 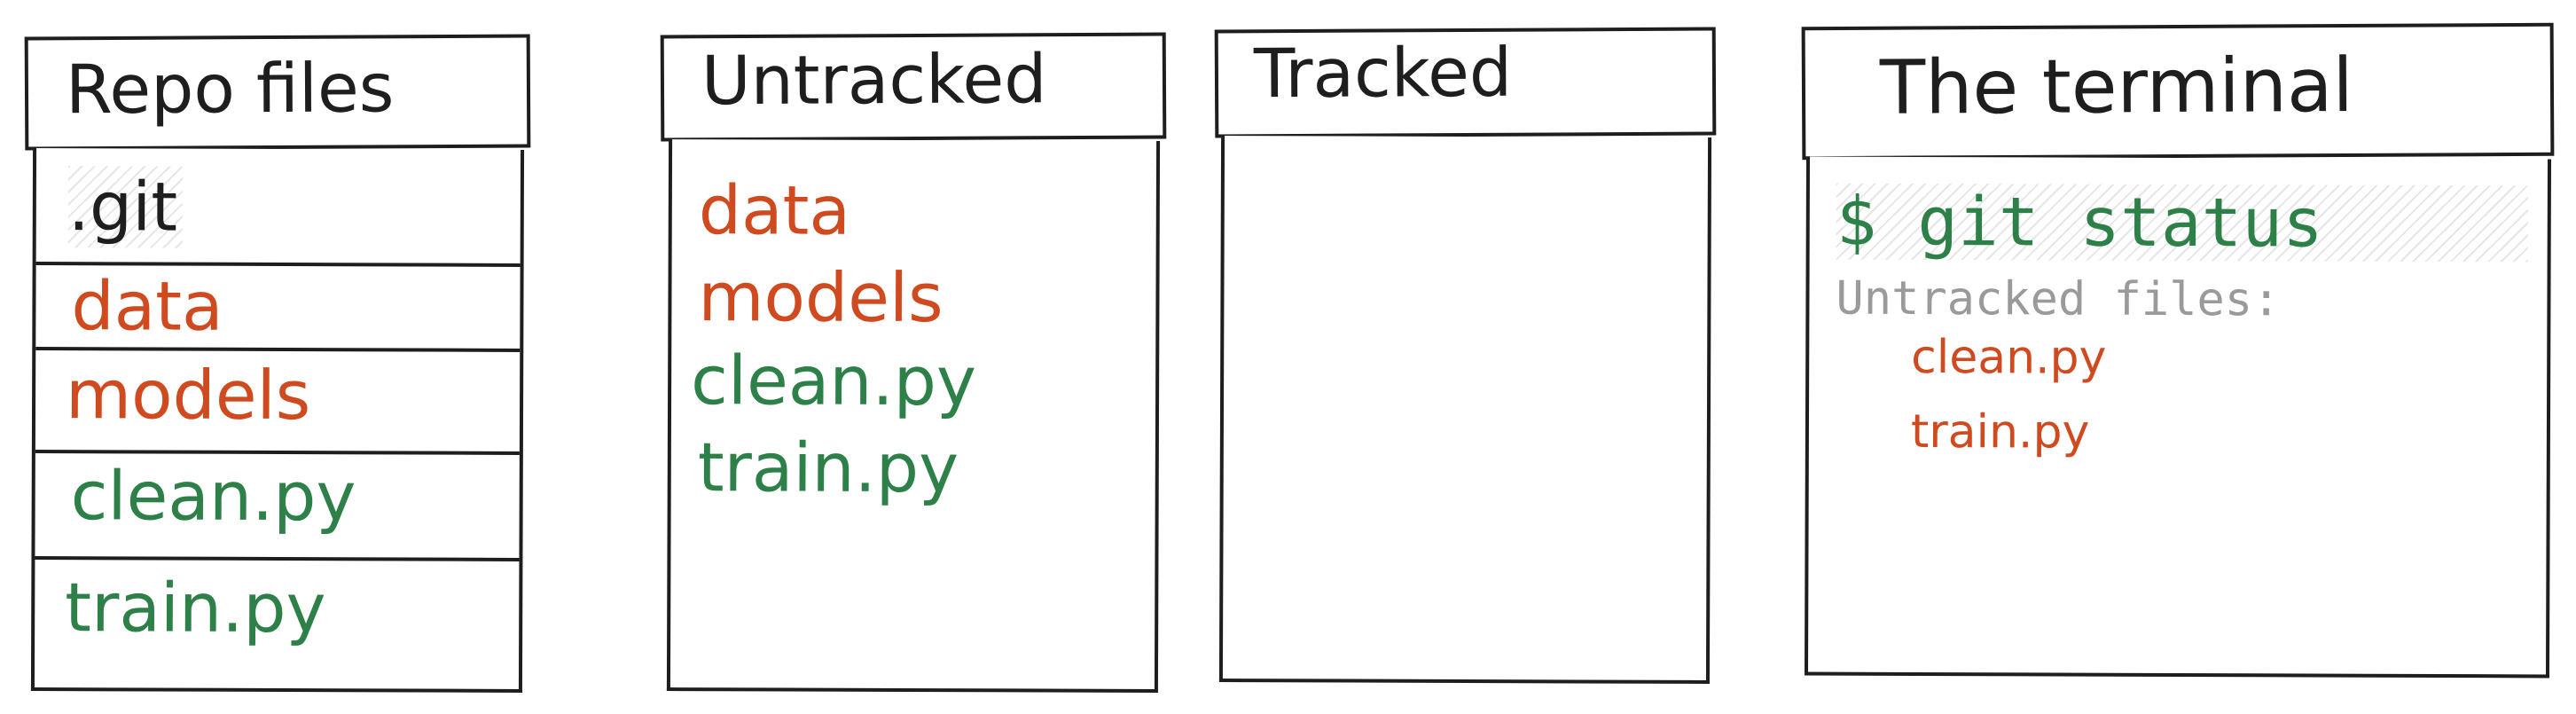 What do you see at coordinates (2116, 86) in the screenshot?
I see `terminal-title: The terminal` at bounding box center [2116, 86].